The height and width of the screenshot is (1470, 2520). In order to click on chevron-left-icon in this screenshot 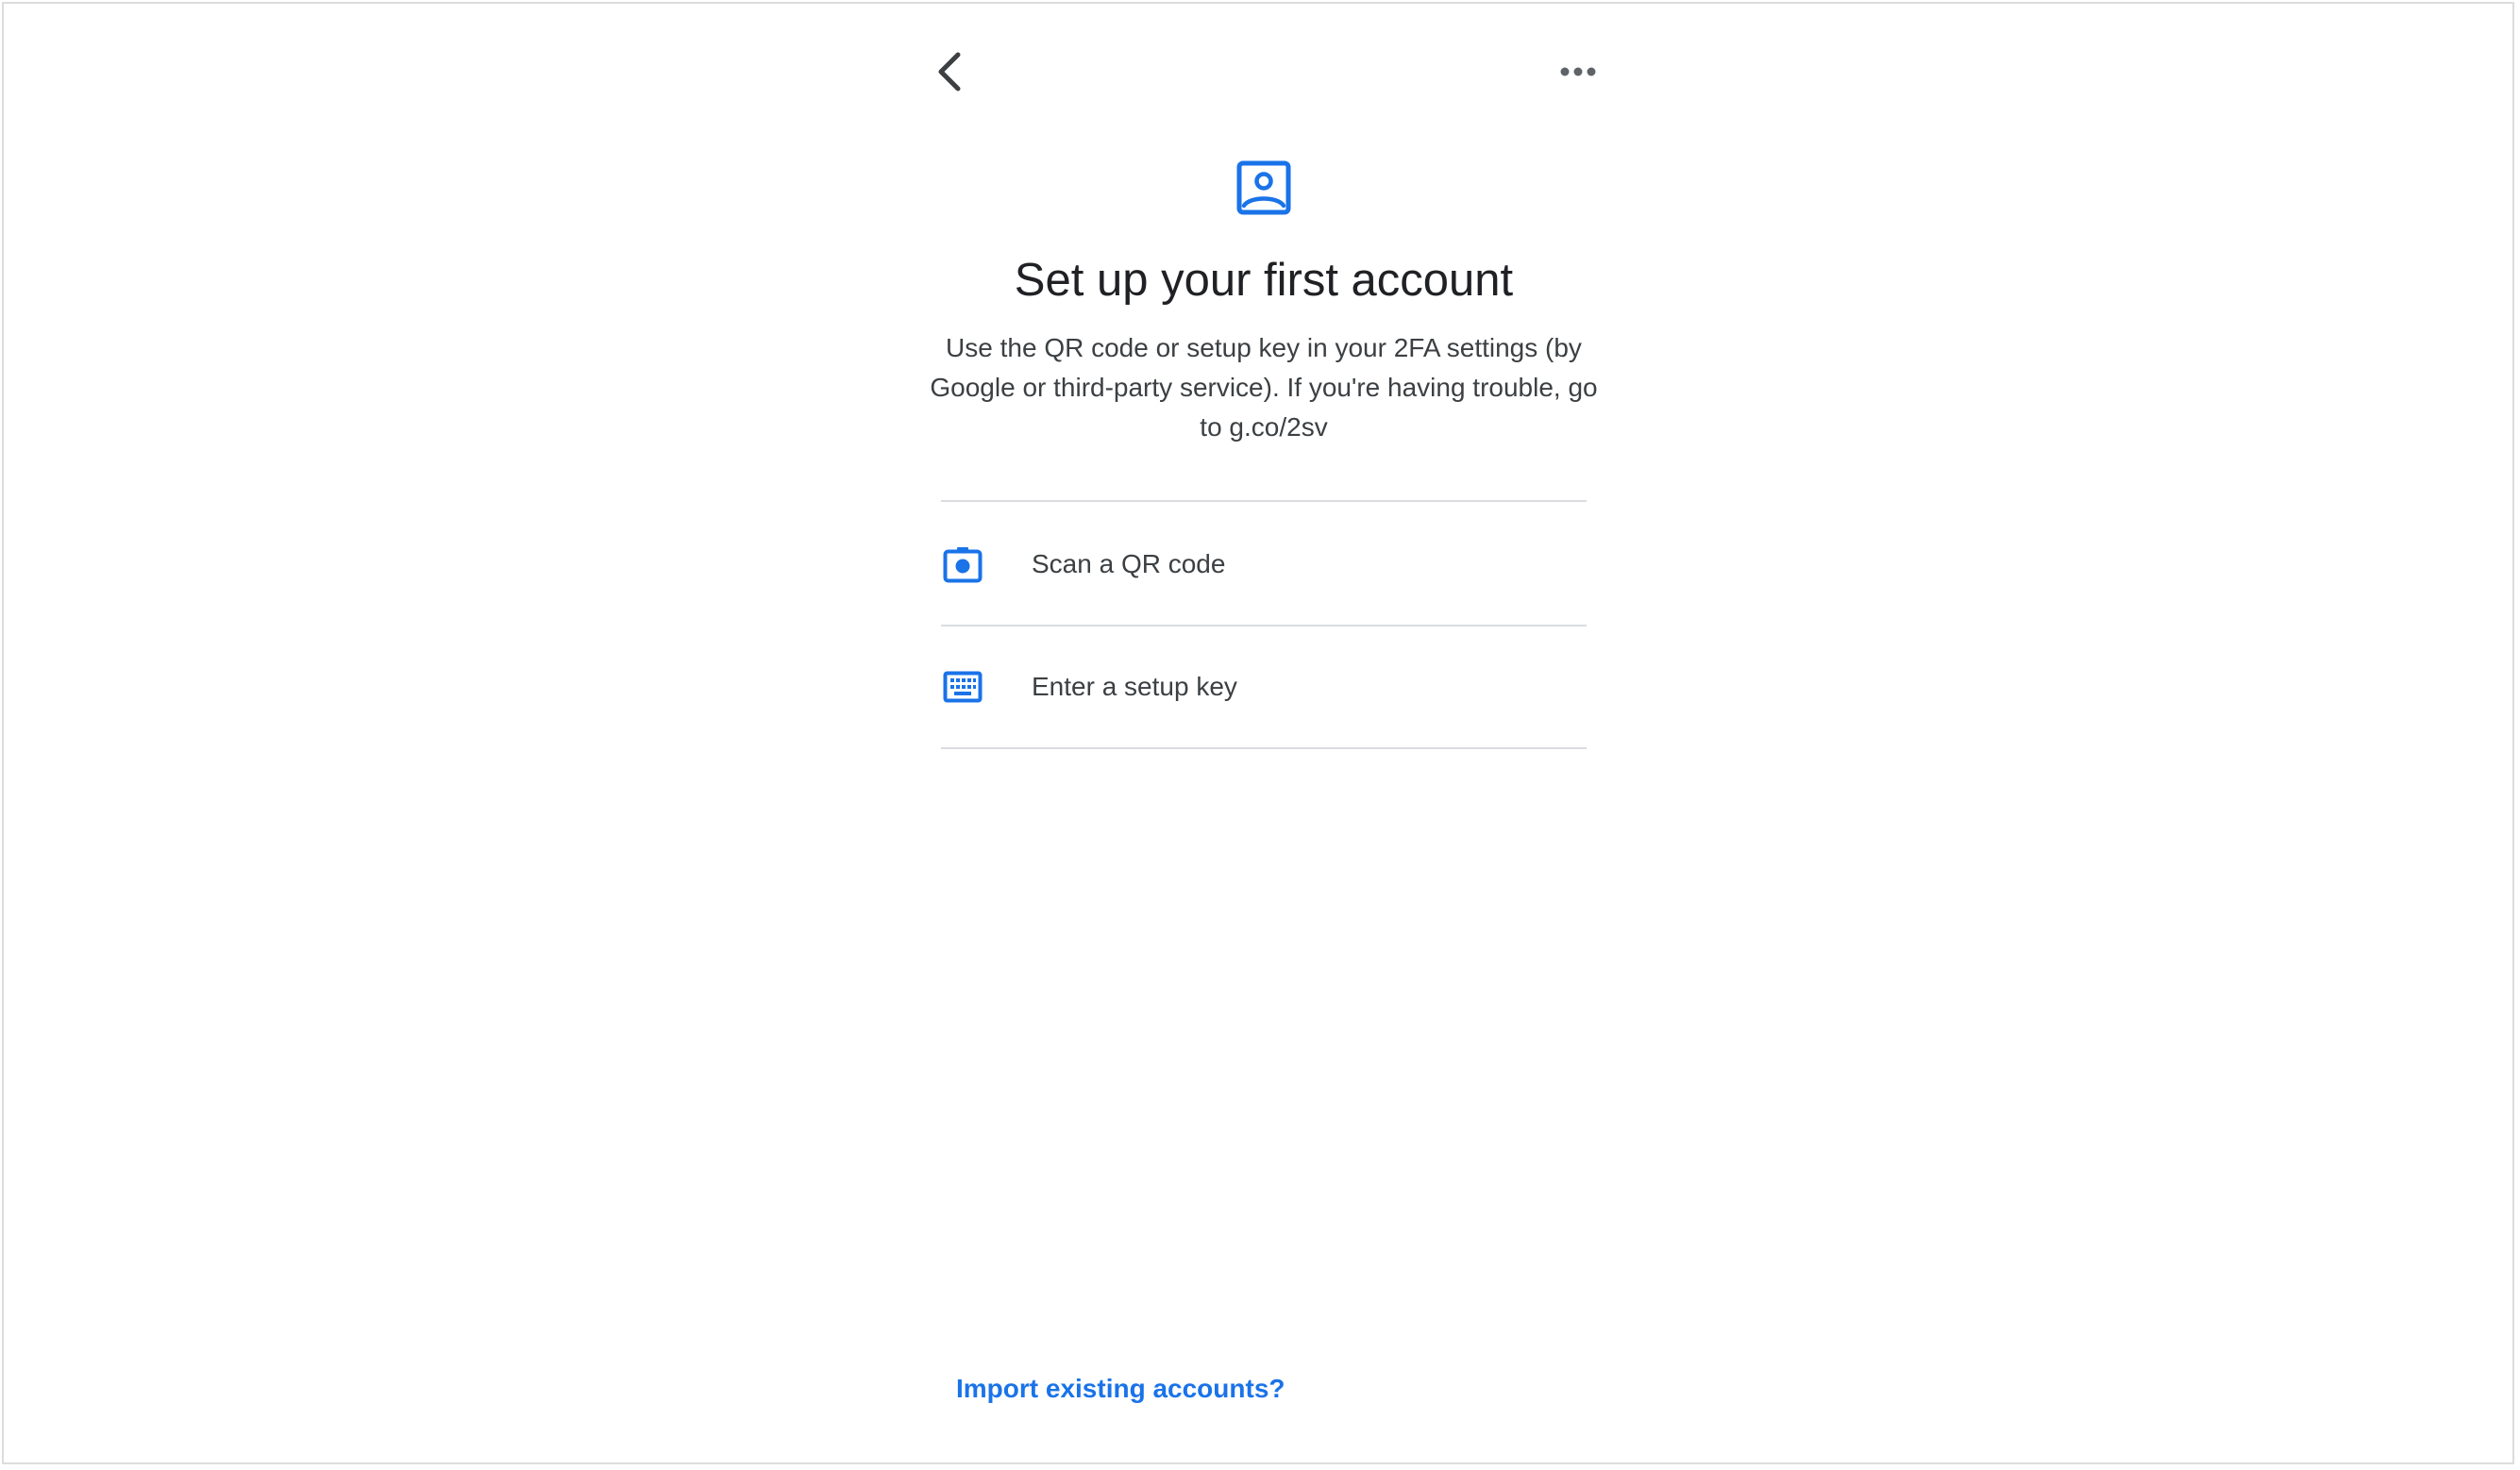, I will do `click(949, 72)`.